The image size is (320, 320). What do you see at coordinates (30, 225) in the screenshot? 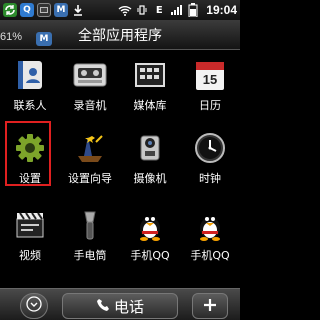
I see `video-icon` at bounding box center [30, 225].